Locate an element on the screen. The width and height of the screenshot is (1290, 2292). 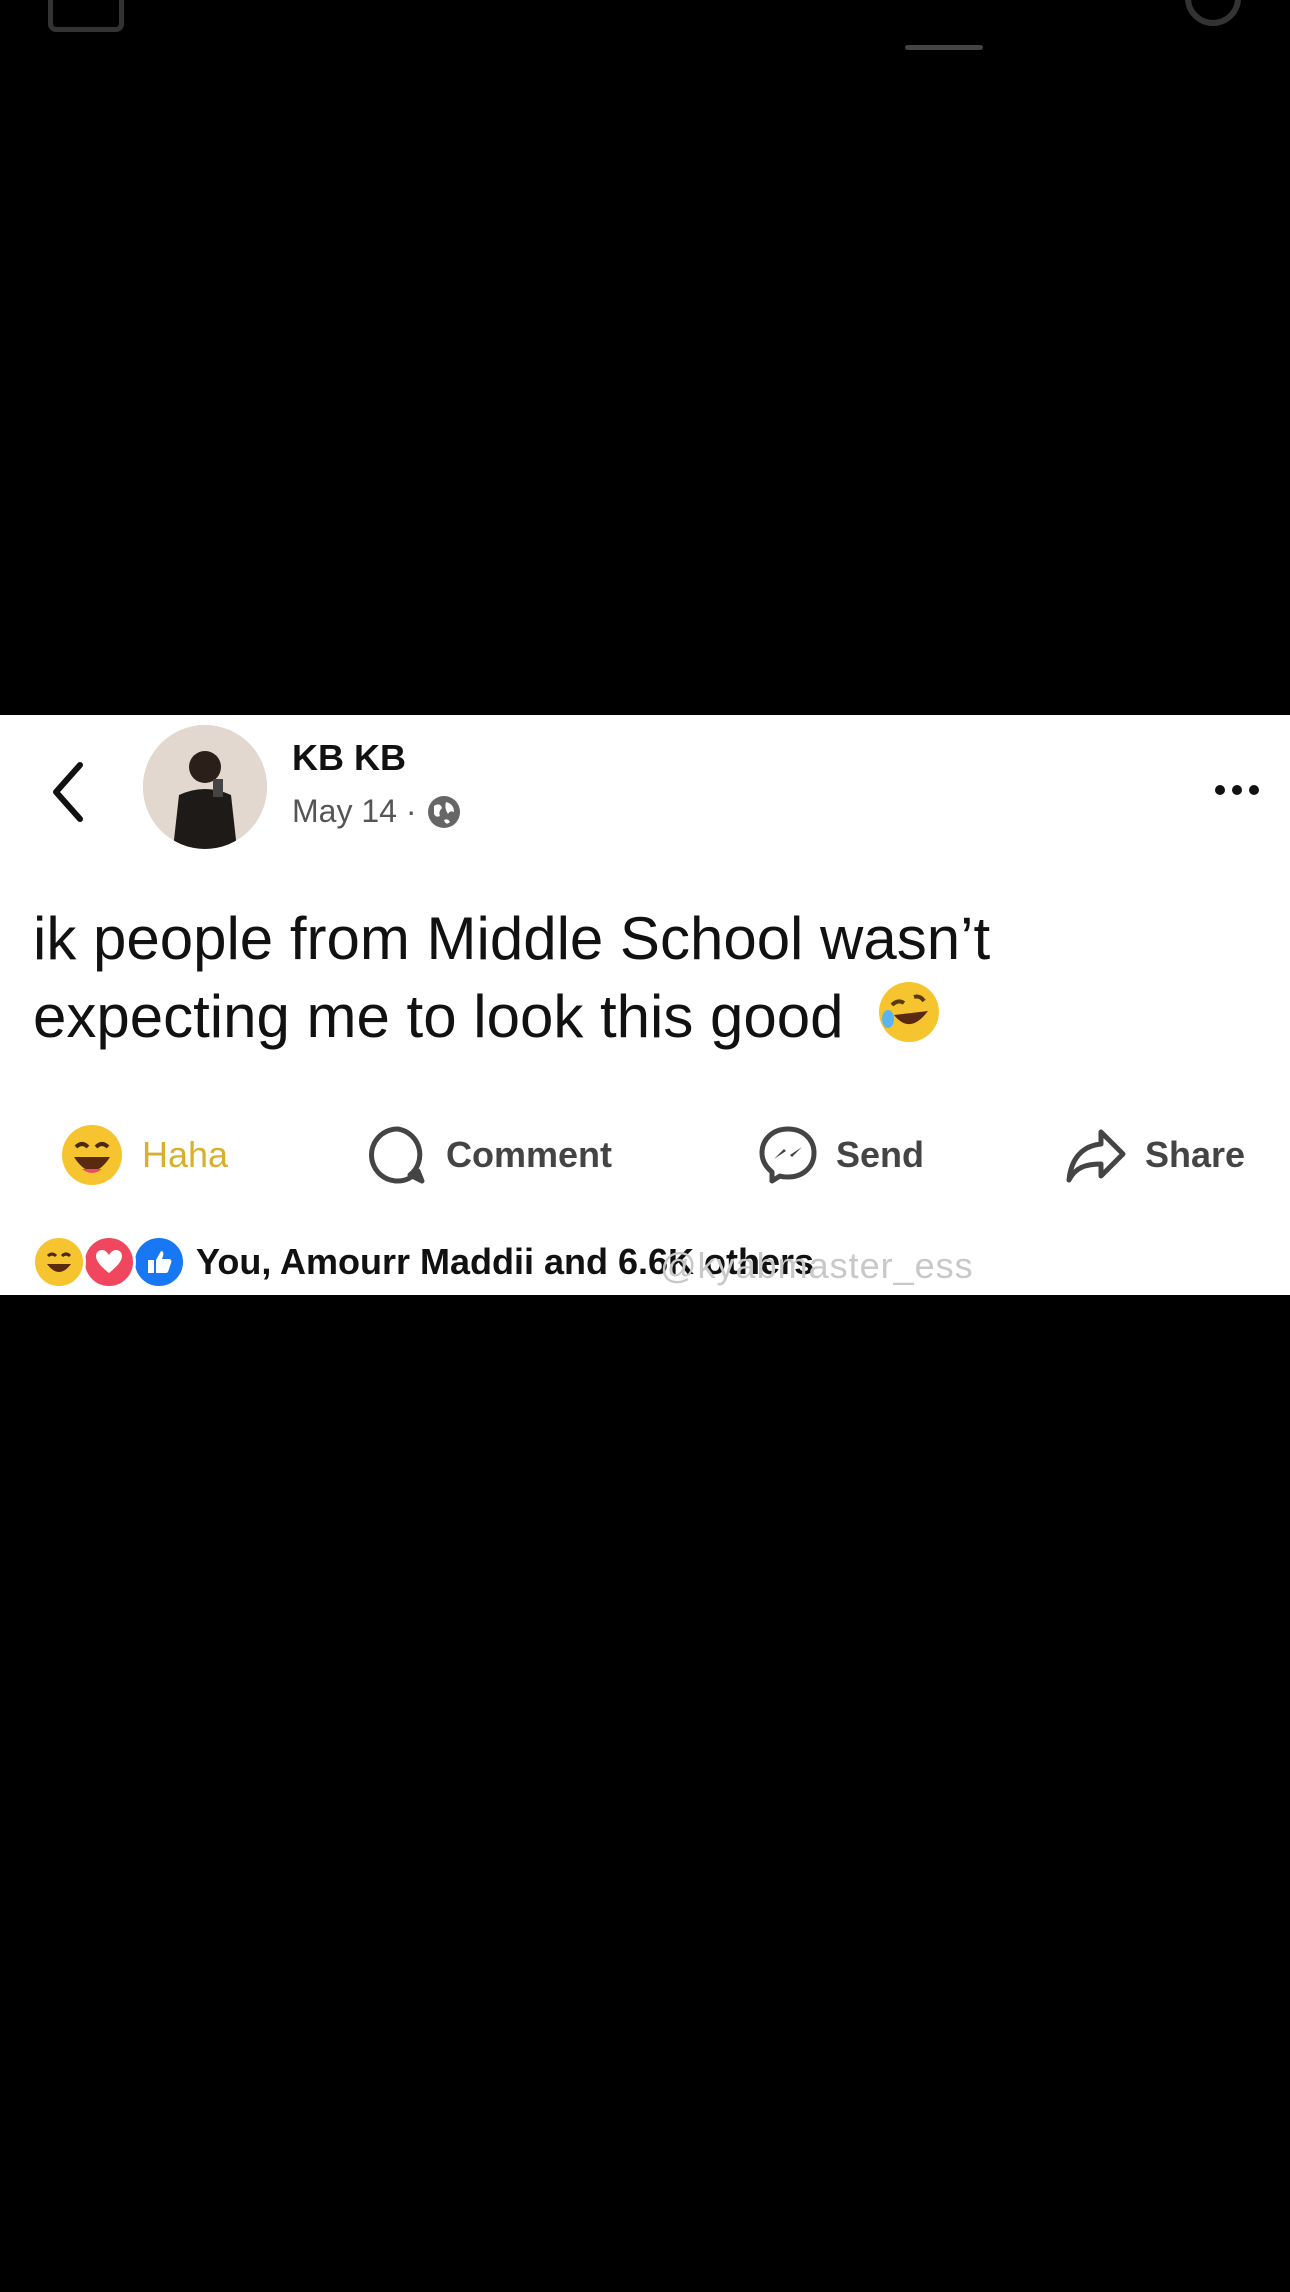
post-actions: Haha Comment Send Share is located at coordinates (645, 1155).